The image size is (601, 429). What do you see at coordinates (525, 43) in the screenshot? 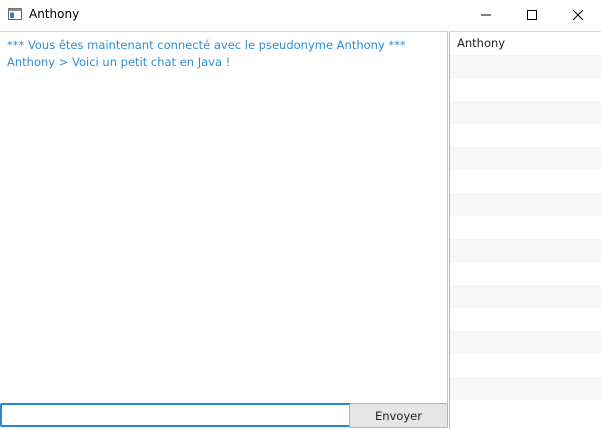
I see `list-item: Anthony` at bounding box center [525, 43].